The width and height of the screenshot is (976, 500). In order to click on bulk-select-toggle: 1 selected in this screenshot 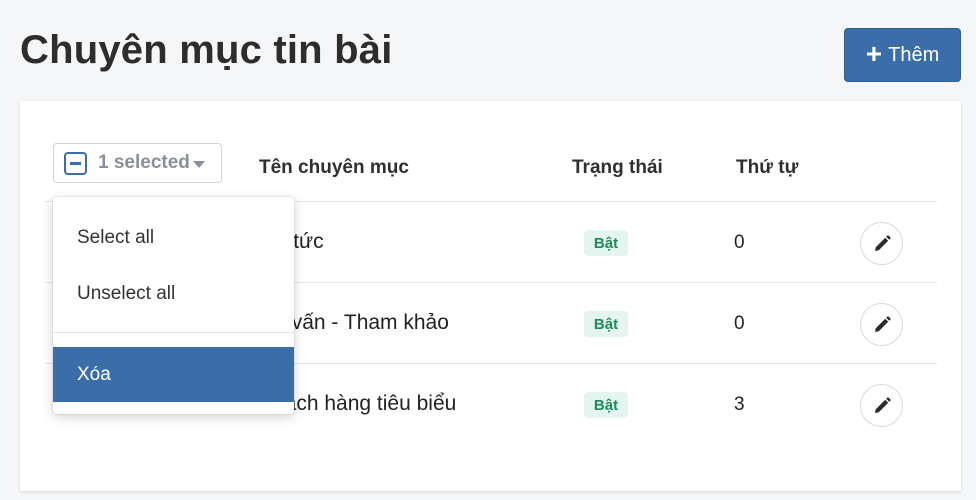, I will do `click(137, 163)`.